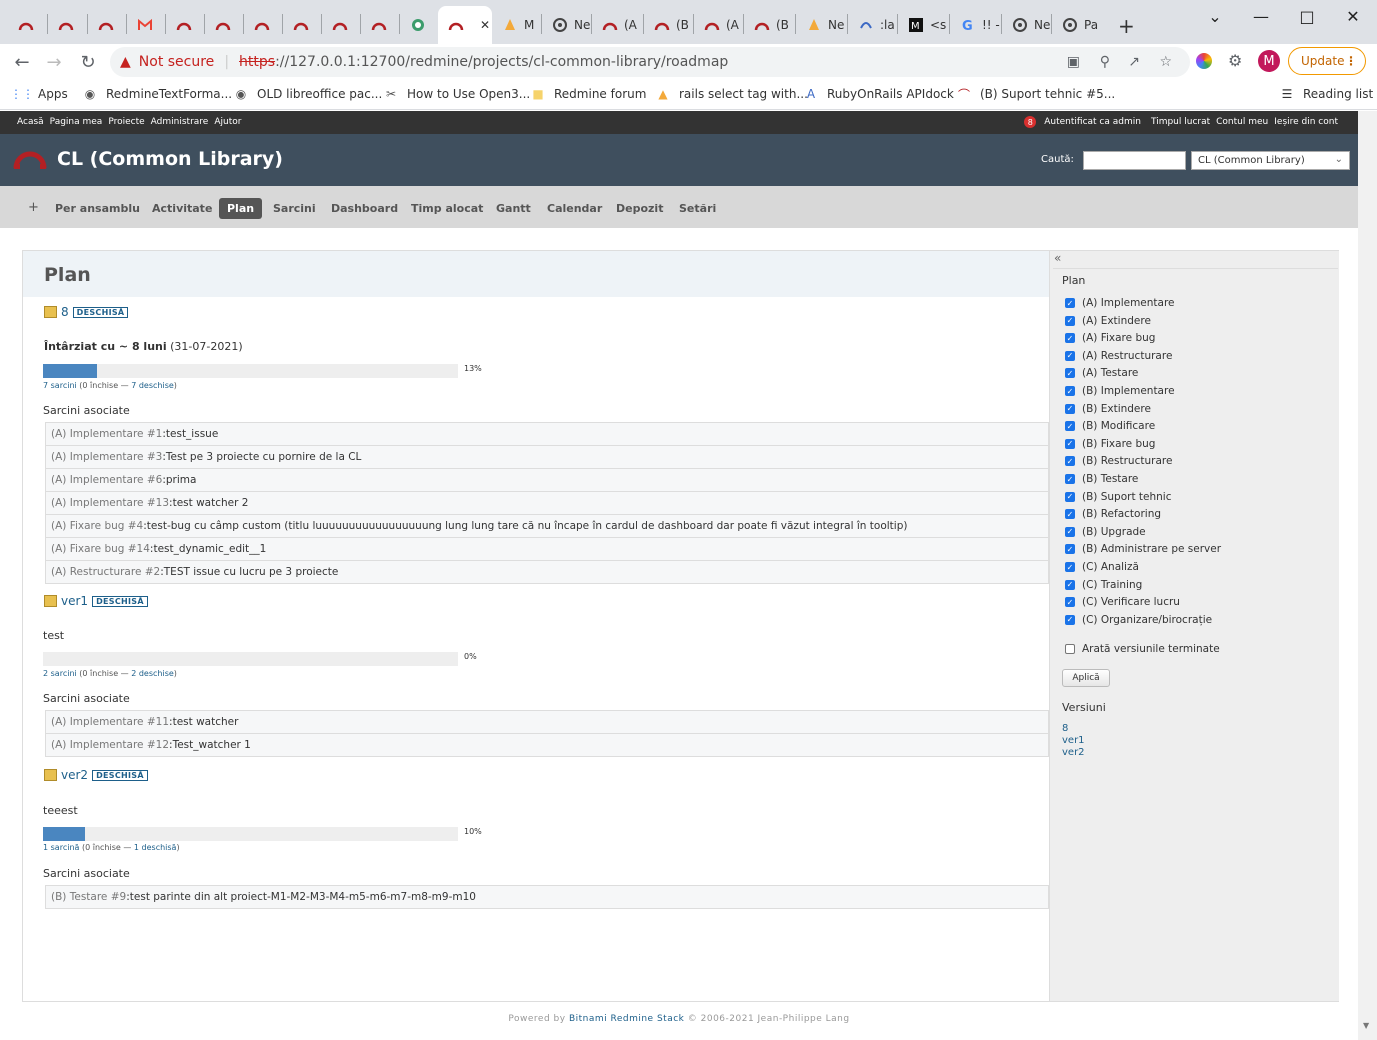  I want to click on star-icon: ☆, so click(1165, 62).